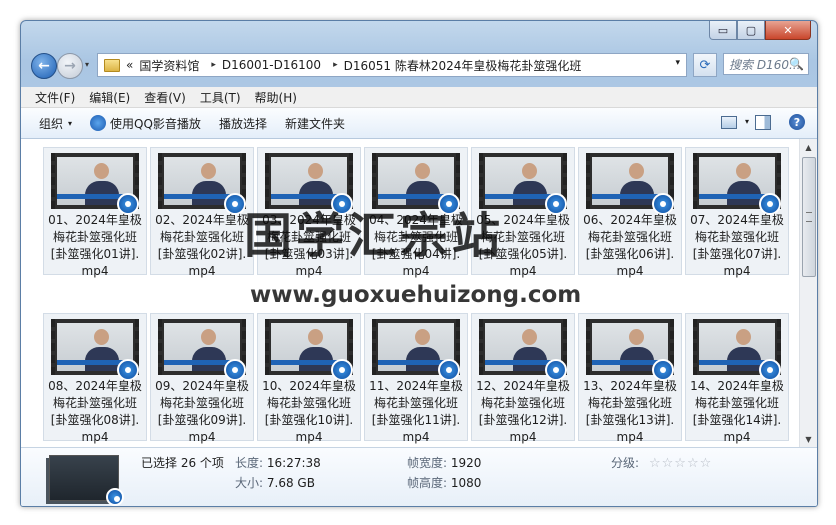 This screenshot has width=836, height=525. I want to click on file-tile: 10、2024年皇极梅花卦筮强化班[卦筮强化10讲].mp4, so click(309, 378).